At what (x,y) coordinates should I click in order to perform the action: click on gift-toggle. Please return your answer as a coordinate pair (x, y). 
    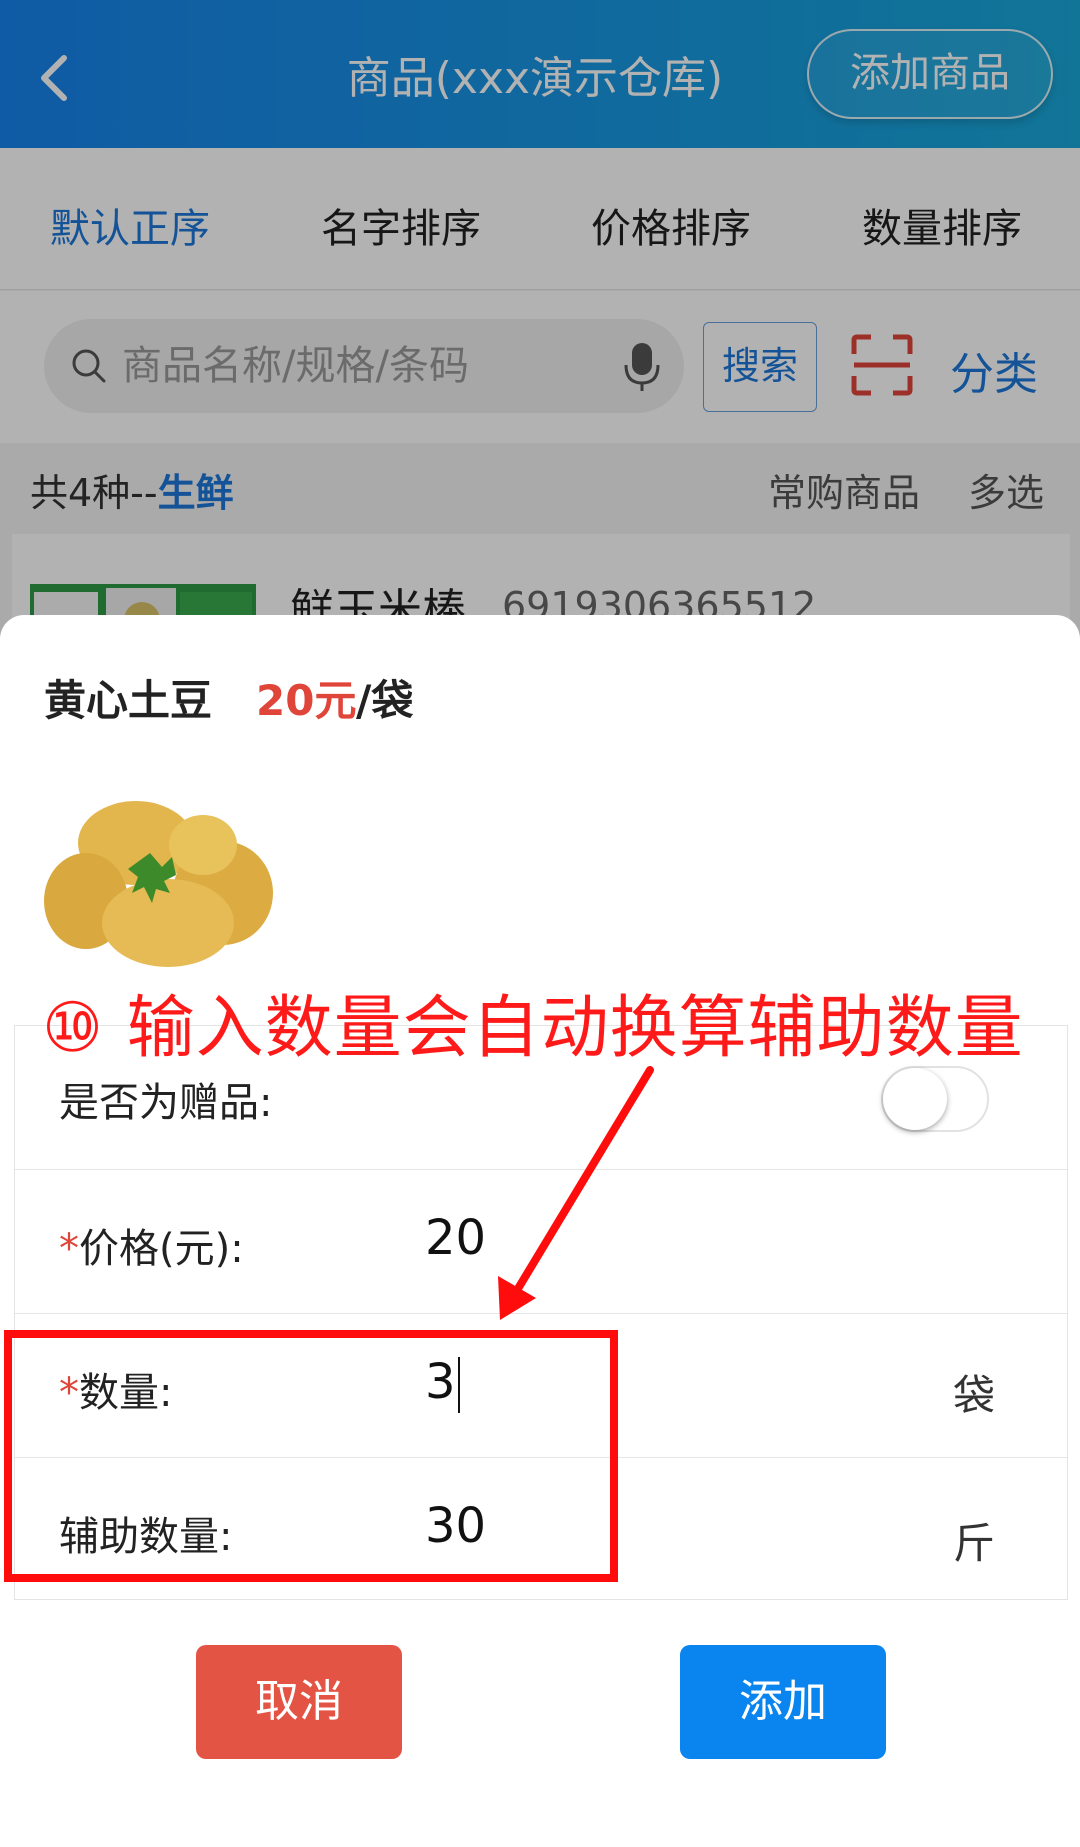
    Looking at the image, I should click on (935, 1099).